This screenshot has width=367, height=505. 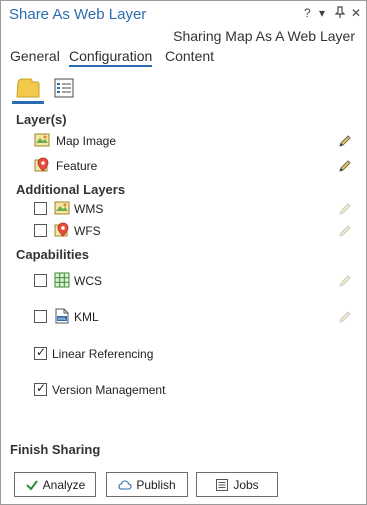 I want to click on layer-label-feature: Feature, so click(x=77, y=166).